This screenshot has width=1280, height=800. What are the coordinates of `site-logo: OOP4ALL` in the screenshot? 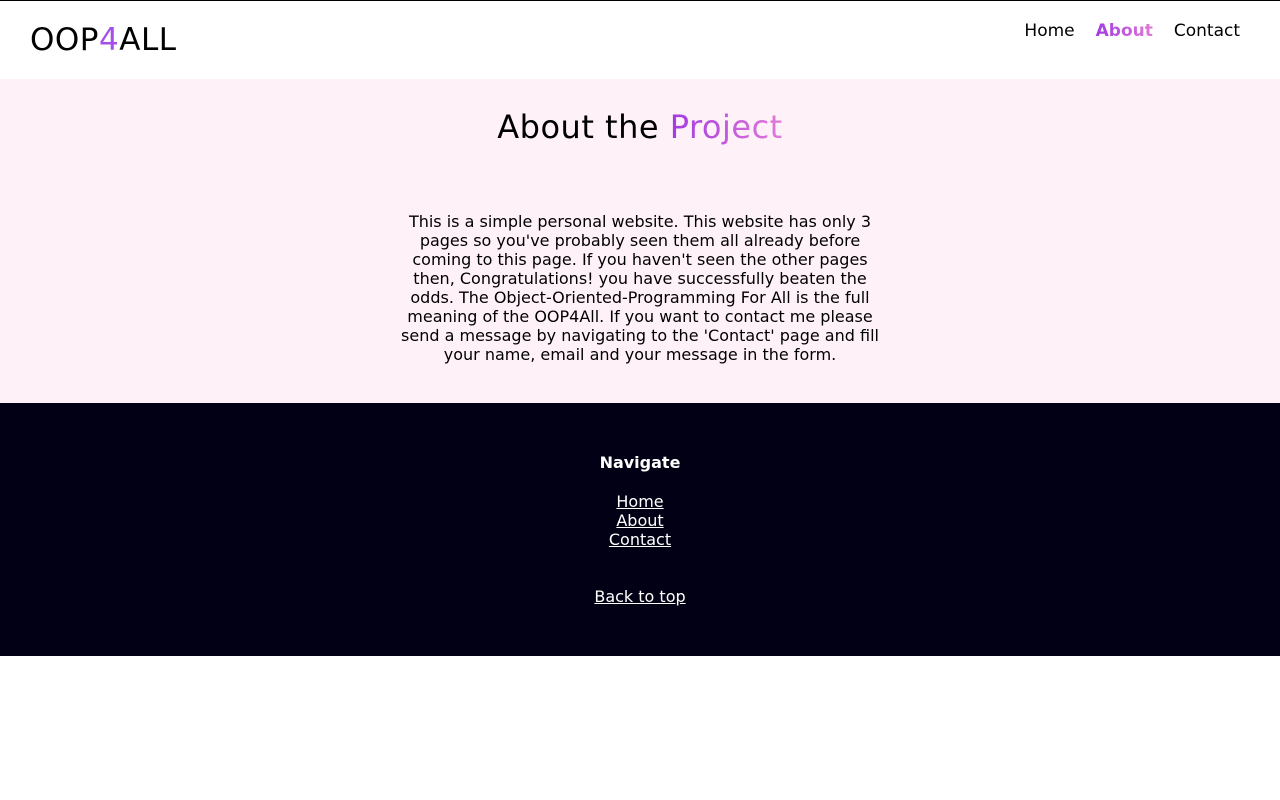 It's located at (103, 40).